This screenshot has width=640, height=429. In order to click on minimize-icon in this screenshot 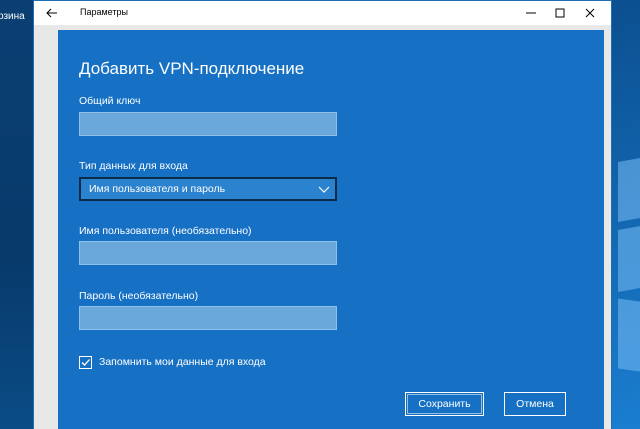, I will do `click(531, 13)`.